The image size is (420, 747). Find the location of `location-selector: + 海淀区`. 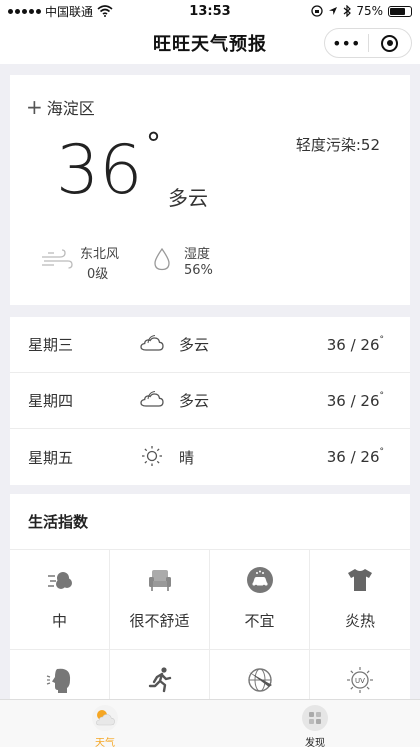

location-selector: + 海淀区 is located at coordinates (60, 107).